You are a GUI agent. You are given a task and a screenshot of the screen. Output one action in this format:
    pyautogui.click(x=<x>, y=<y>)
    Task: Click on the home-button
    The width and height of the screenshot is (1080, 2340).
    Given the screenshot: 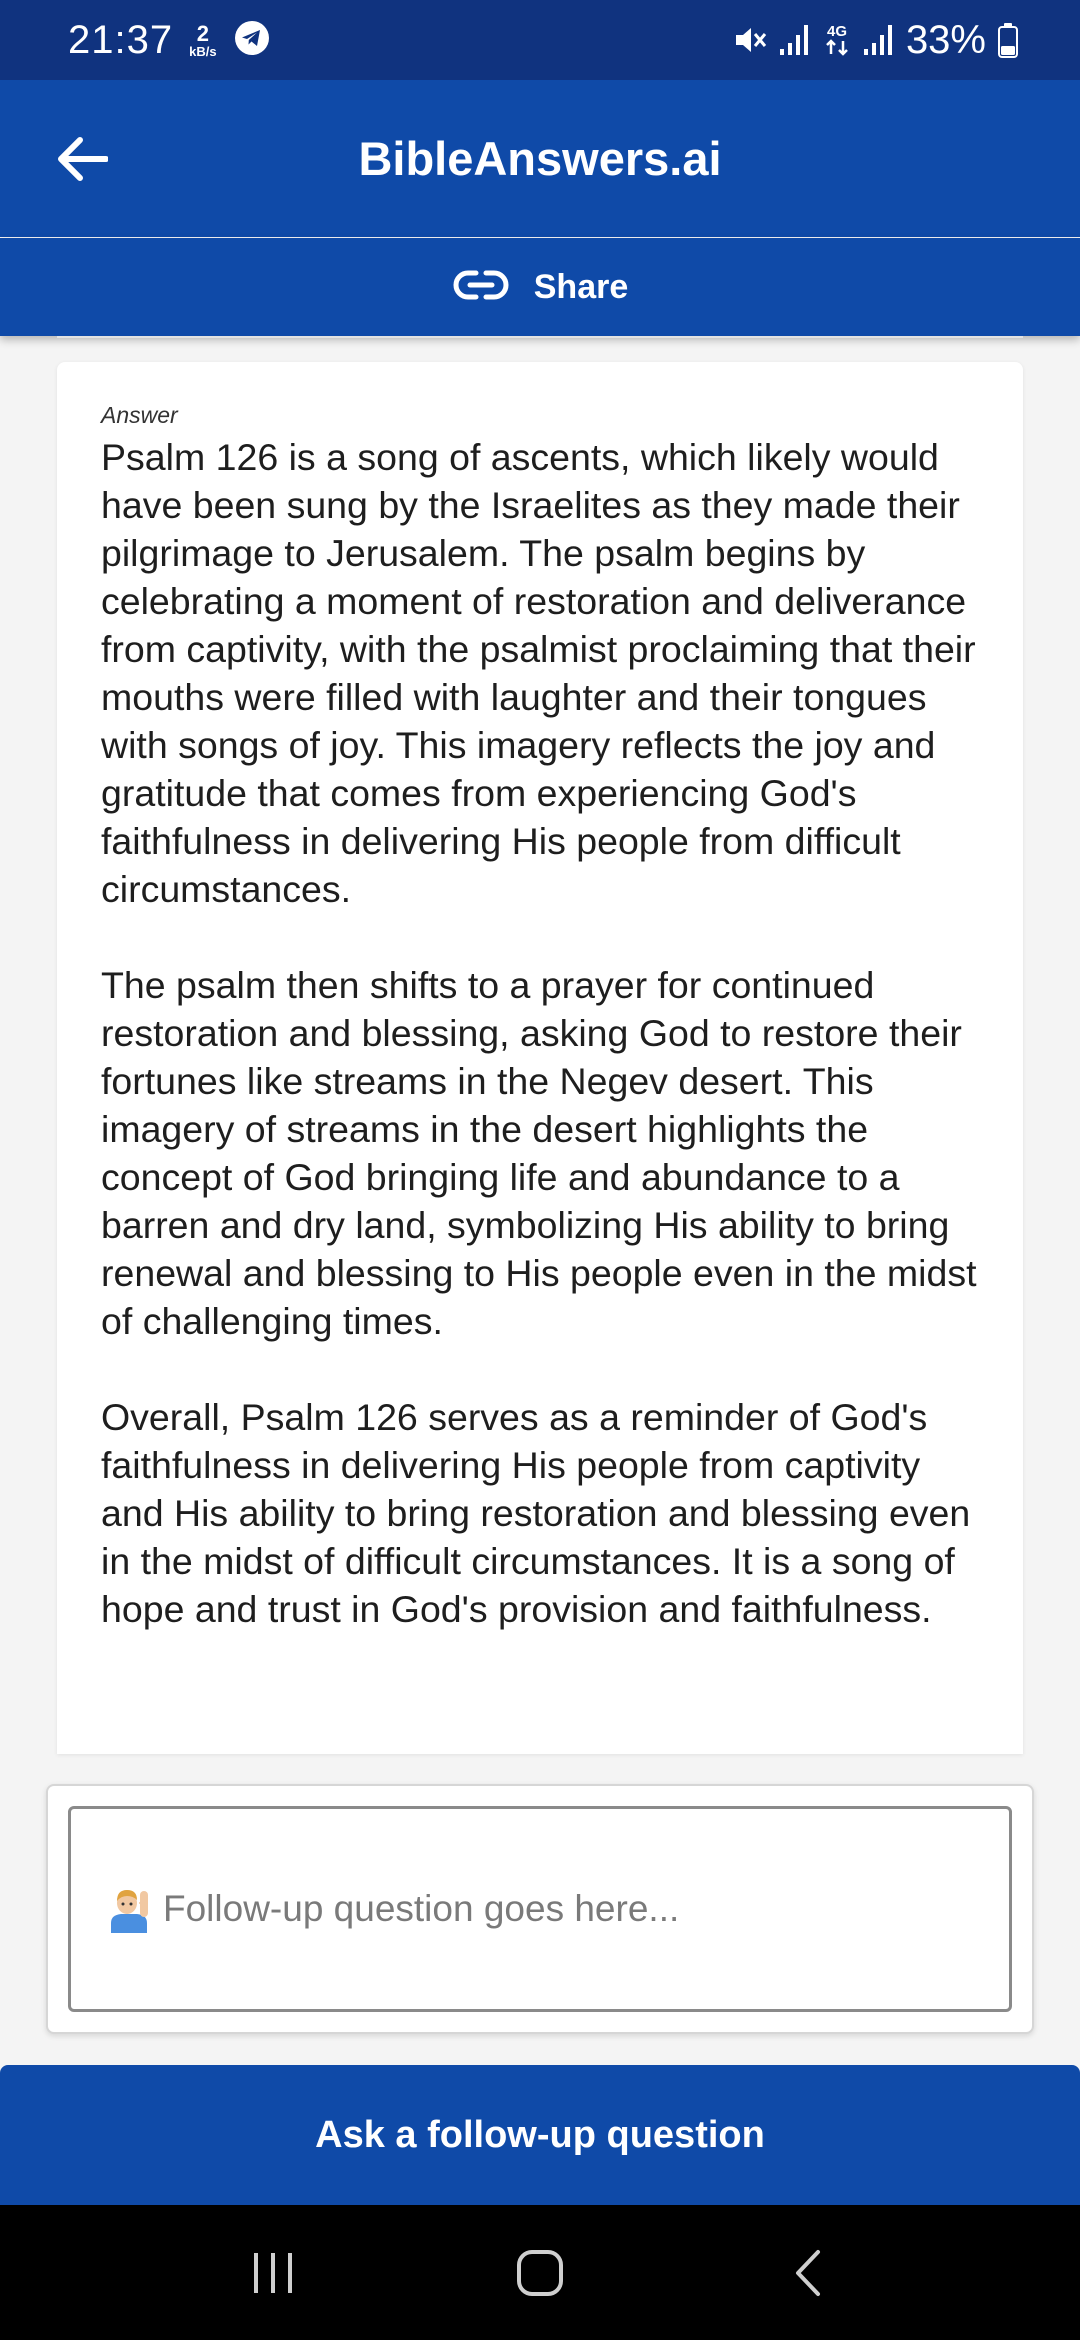 What is the action you would take?
    pyautogui.click(x=540, y=2273)
    